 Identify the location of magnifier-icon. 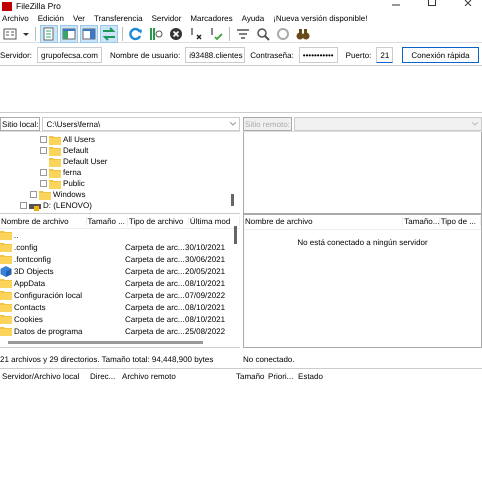
(263, 33).